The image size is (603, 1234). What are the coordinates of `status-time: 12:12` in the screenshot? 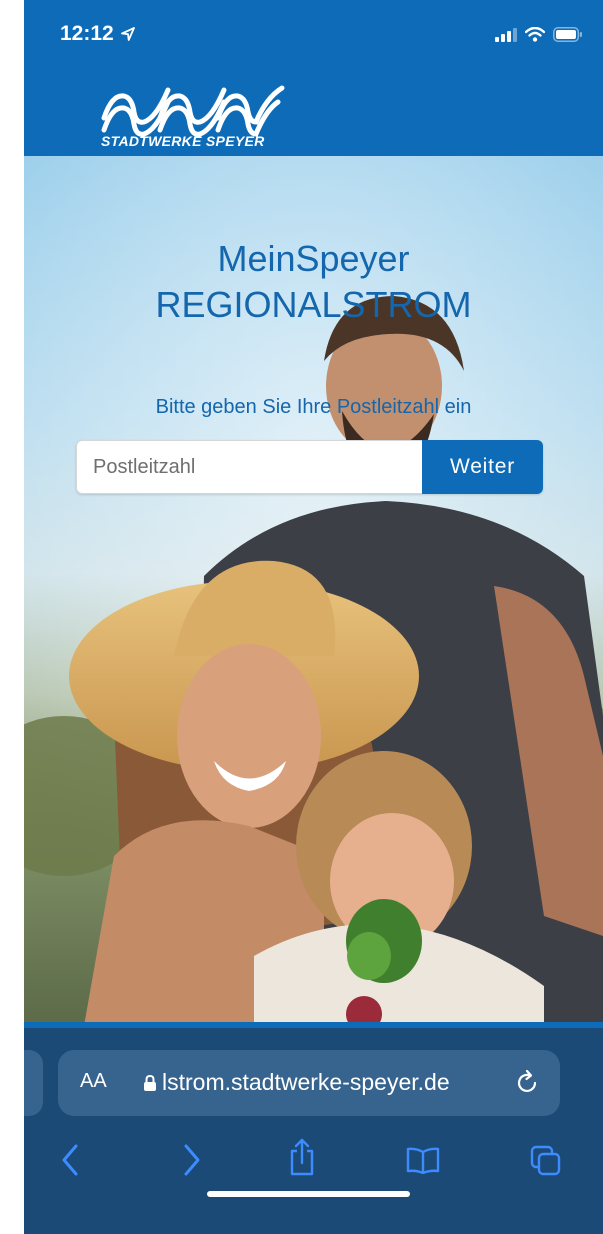 It's located at (98, 34).